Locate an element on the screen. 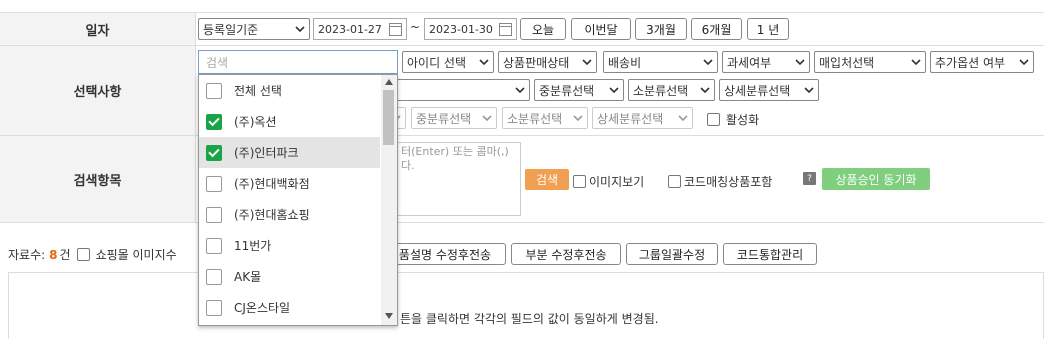 This screenshot has width=1044, height=339. dropdown-option: (주)현대홈쇼핑 is located at coordinates (289, 214).